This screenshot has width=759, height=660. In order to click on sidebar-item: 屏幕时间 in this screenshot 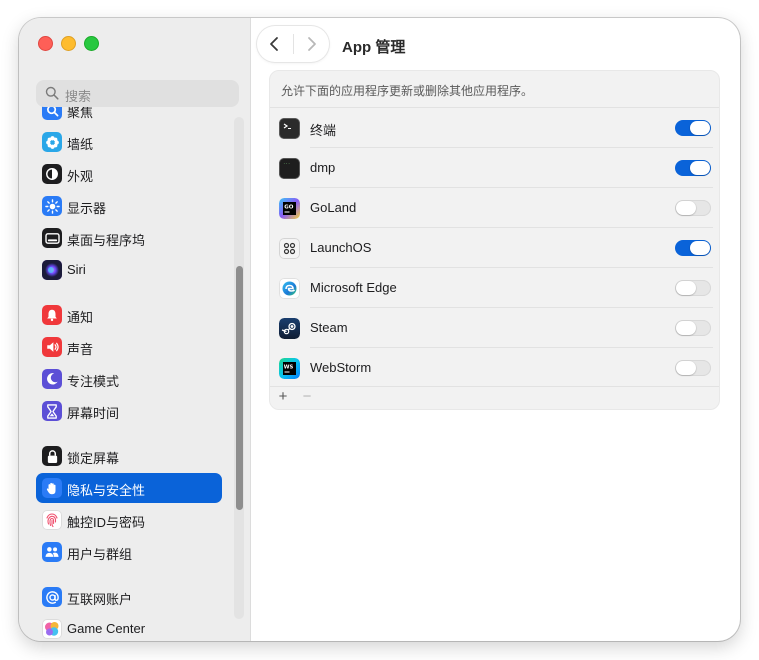, I will do `click(129, 411)`.